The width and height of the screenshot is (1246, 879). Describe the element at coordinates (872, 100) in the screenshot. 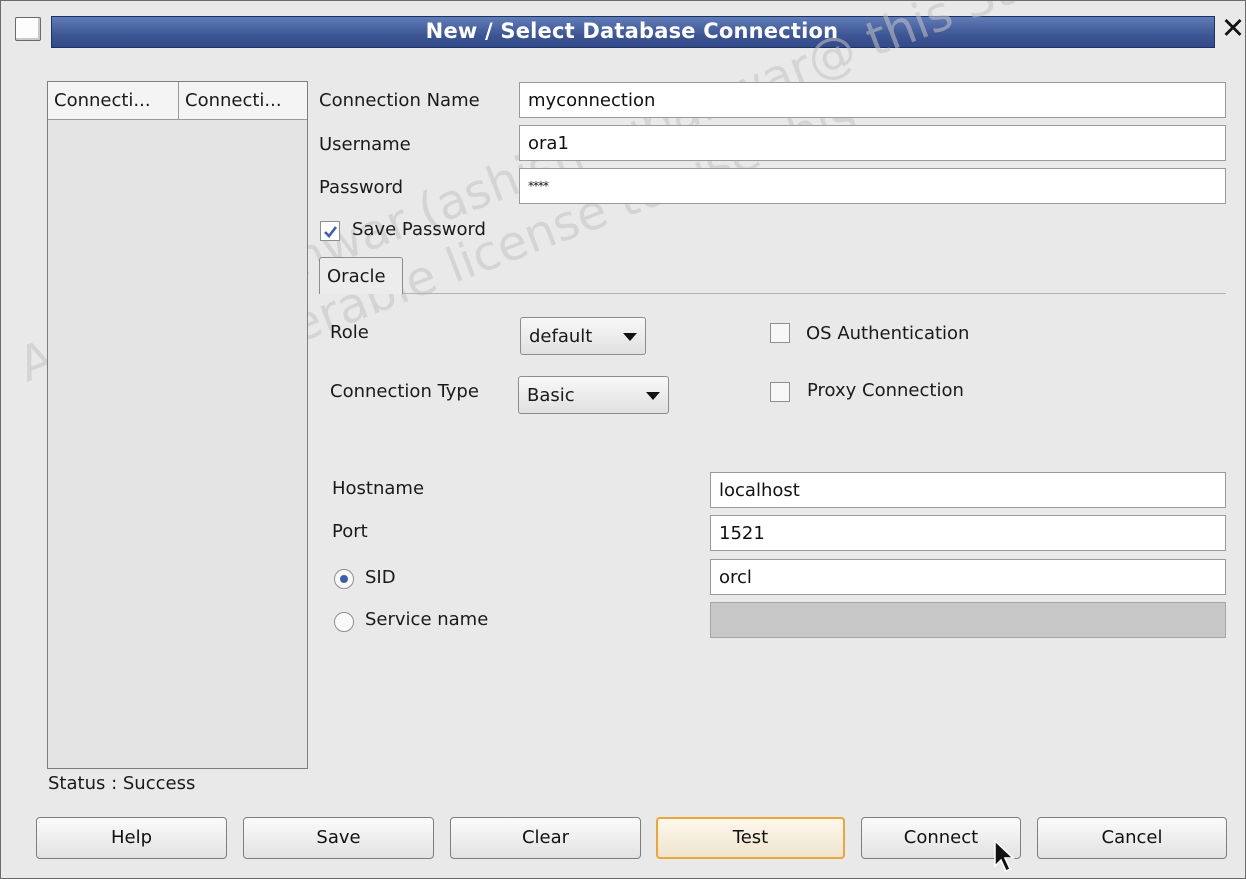

I see `connection-name-input` at that location.